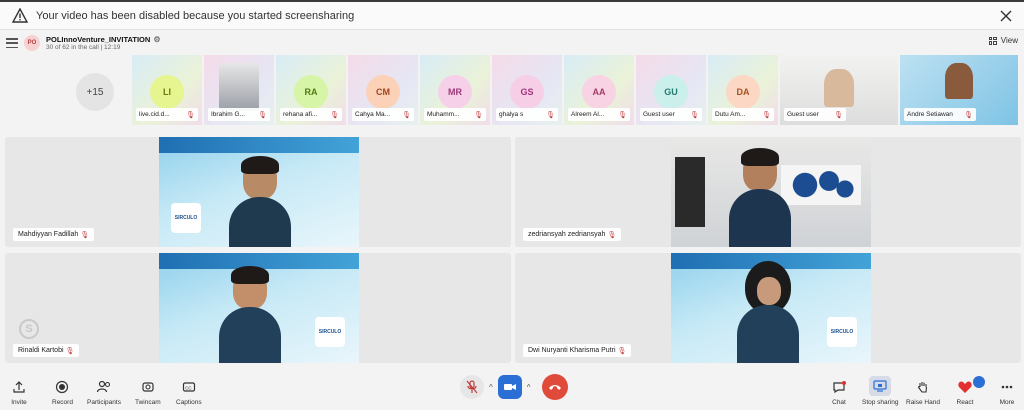 The image size is (1024, 410). What do you see at coordinates (12, 43) in the screenshot?
I see `menu-icon` at bounding box center [12, 43].